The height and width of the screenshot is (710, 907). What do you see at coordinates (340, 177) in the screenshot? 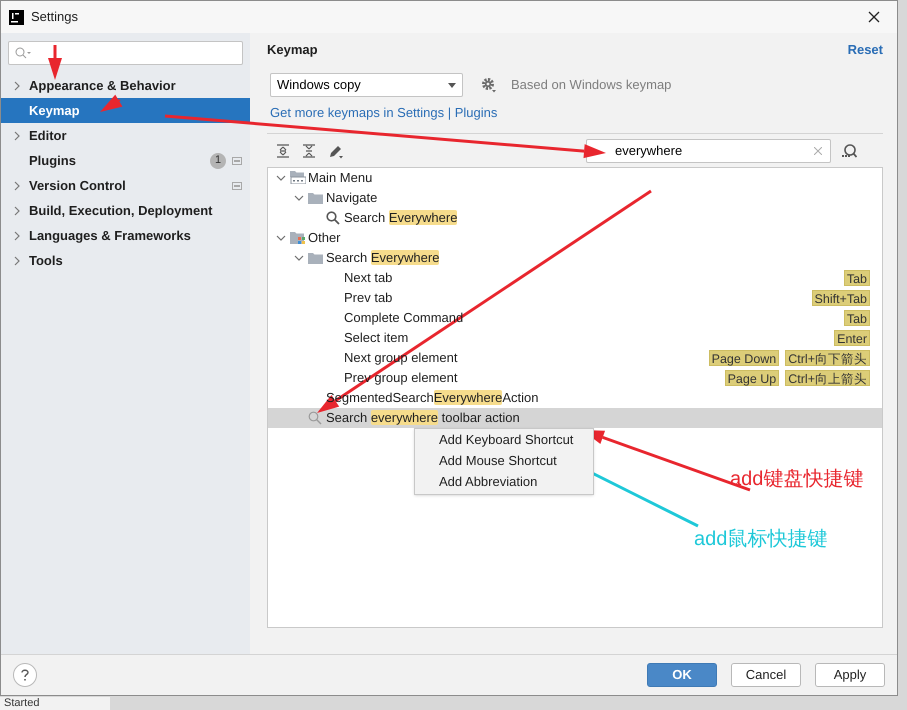
I see `tree-label: Main Menu` at bounding box center [340, 177].